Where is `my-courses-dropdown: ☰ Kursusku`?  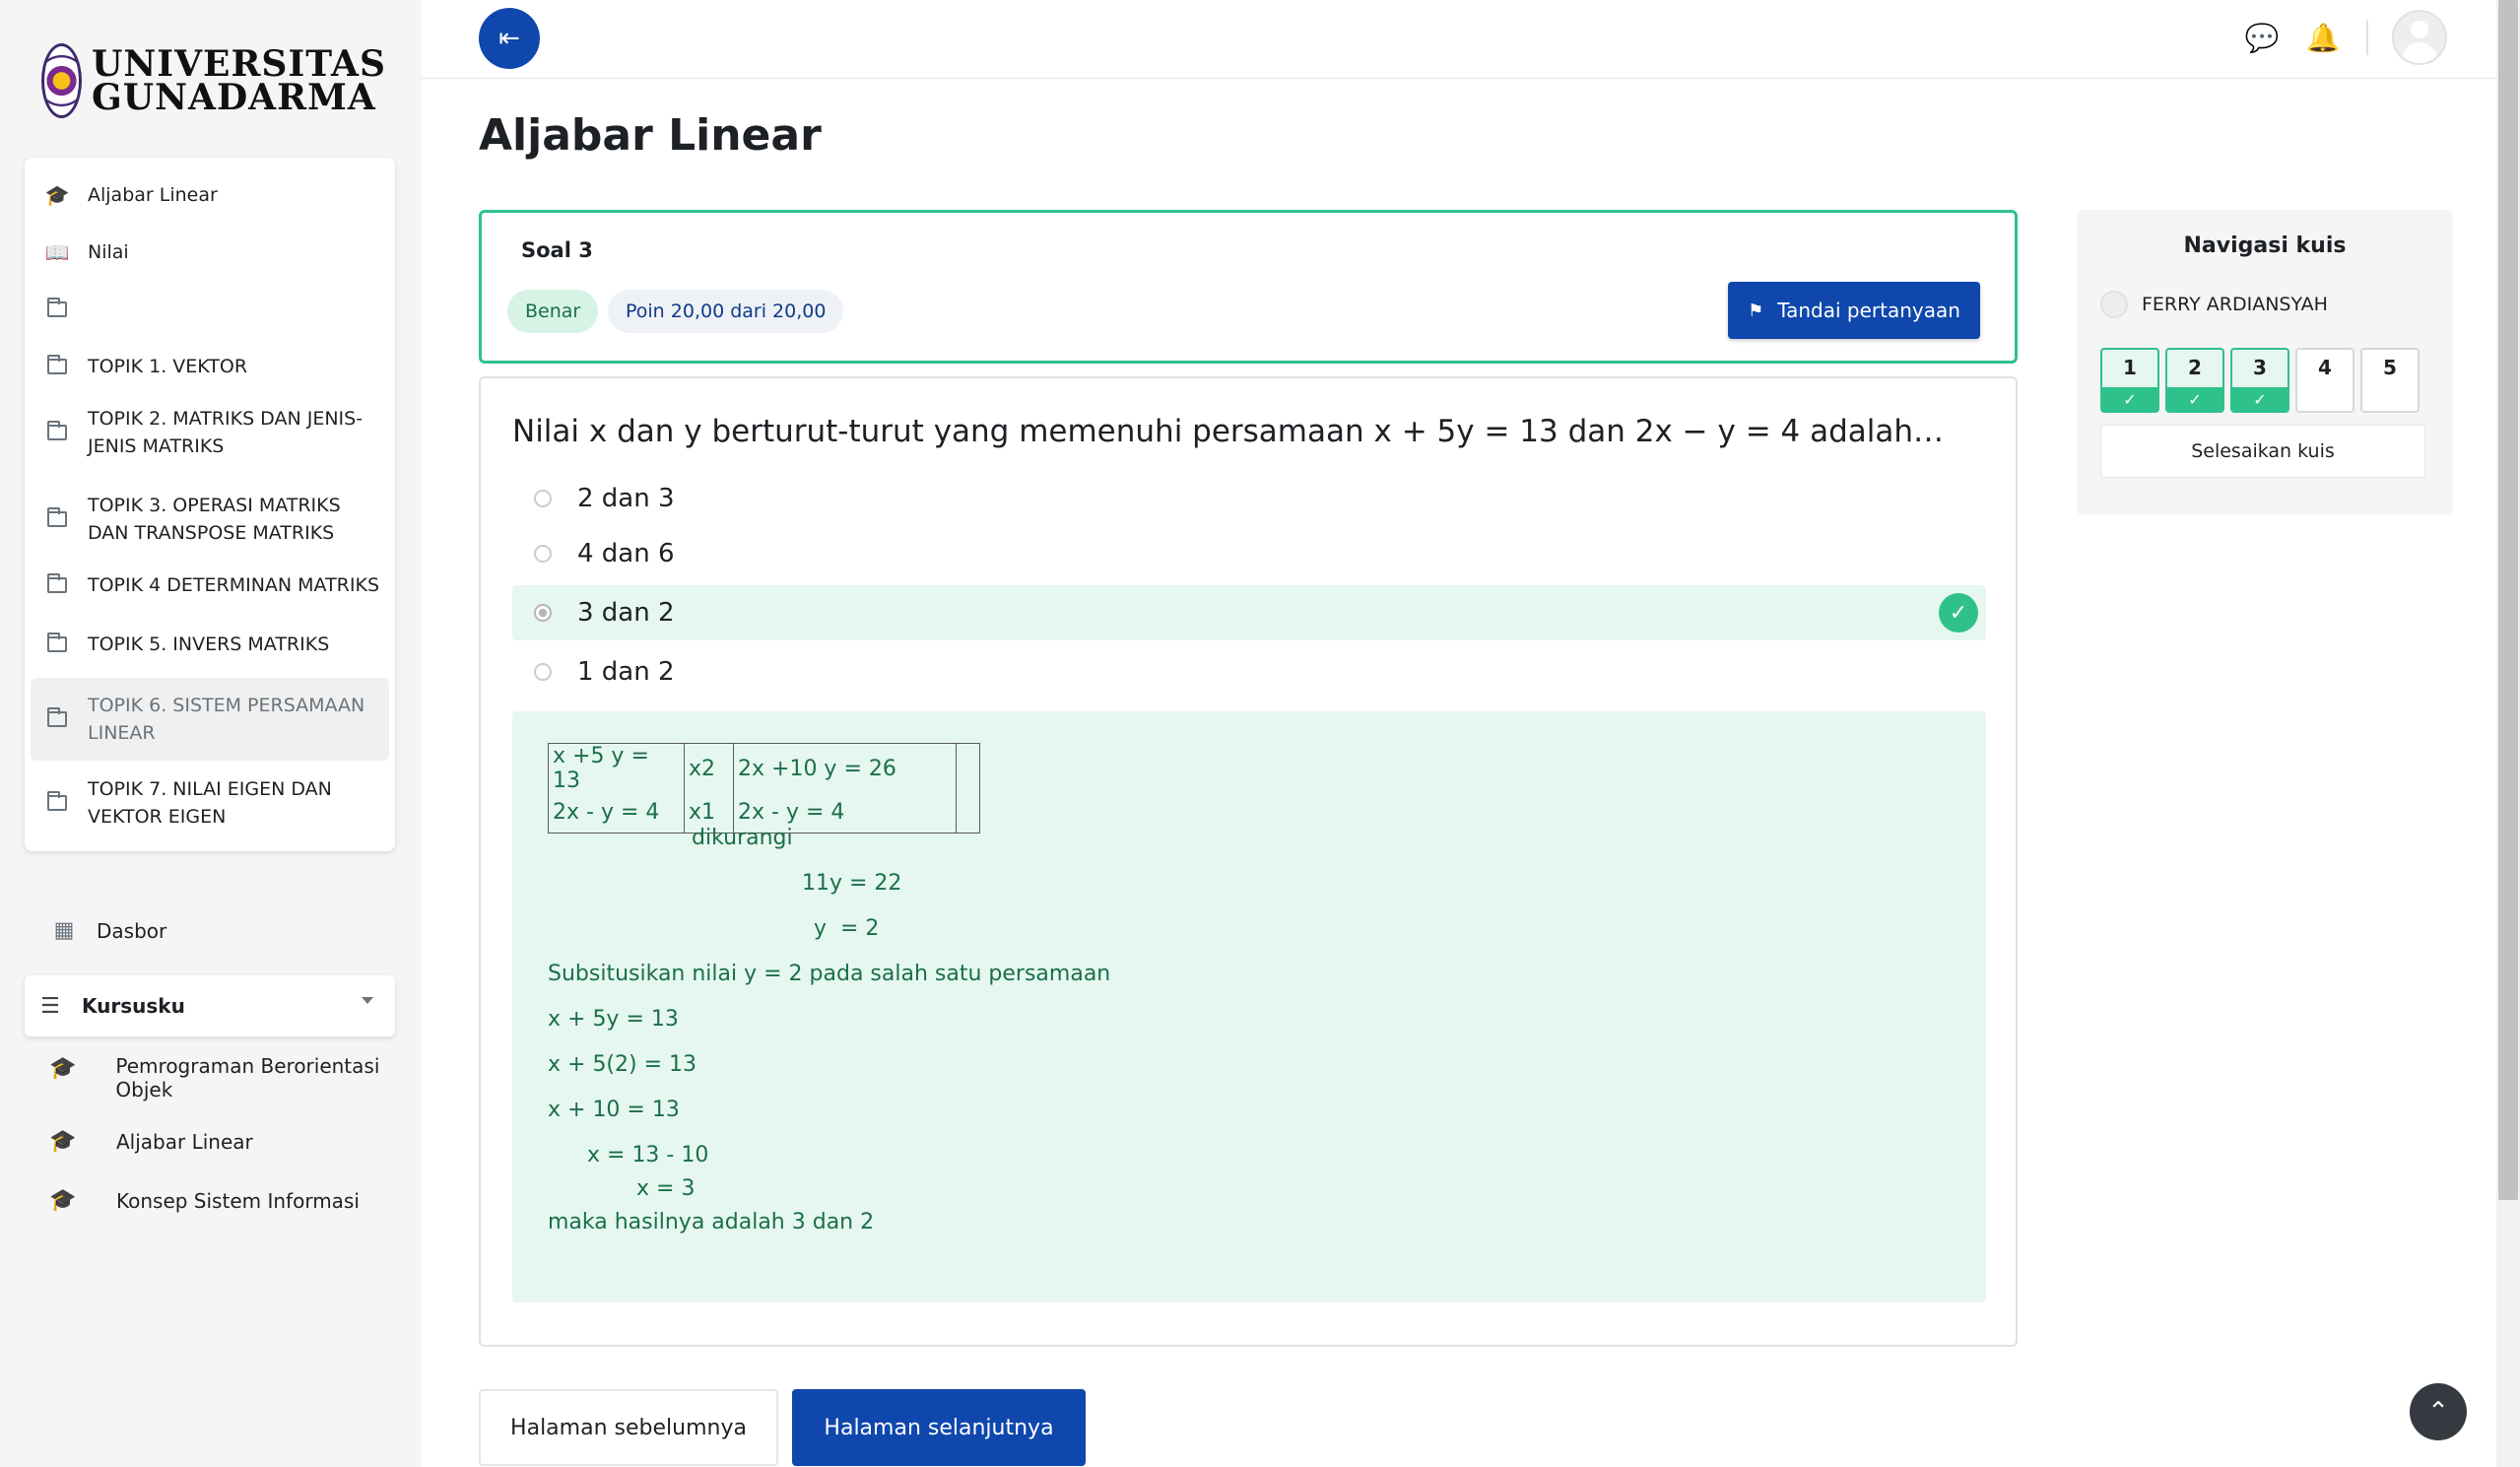 my-courses-dropdown: ☰ Kursusku is located at coordinates (210, 1006).